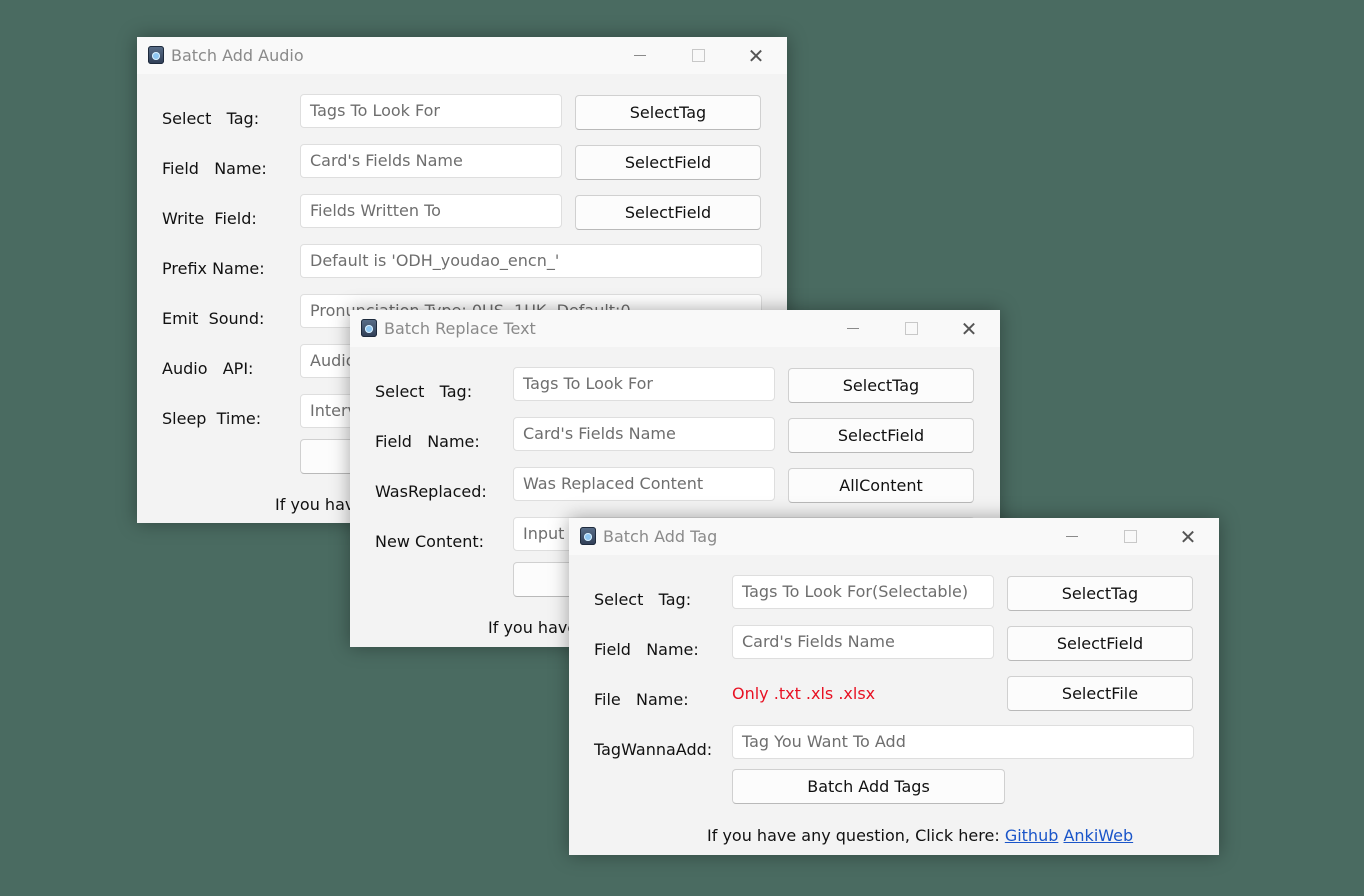 The image size is (1364, 896). I want to click on prefix-name-label: Prefix Name:, so click(213, 268).